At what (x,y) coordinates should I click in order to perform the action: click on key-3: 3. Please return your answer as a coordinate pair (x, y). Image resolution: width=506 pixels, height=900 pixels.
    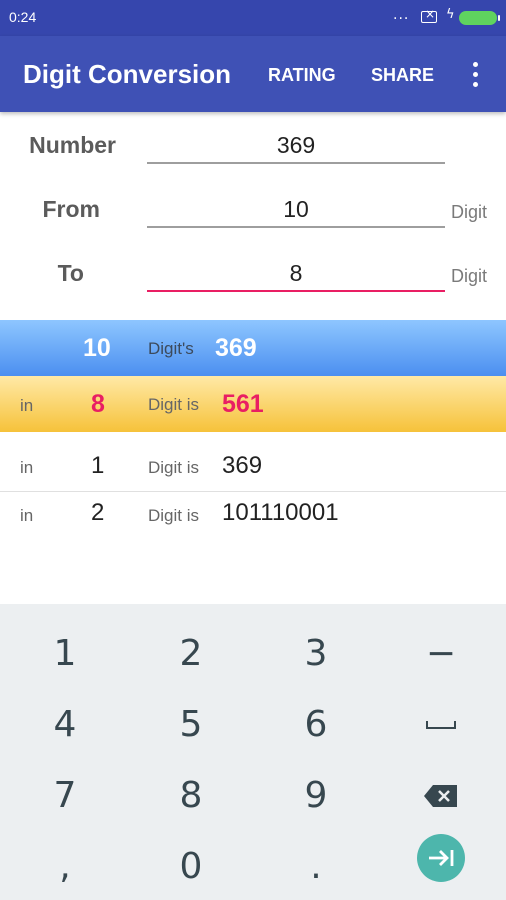
    Looking at the image, I should click on (316, 653).